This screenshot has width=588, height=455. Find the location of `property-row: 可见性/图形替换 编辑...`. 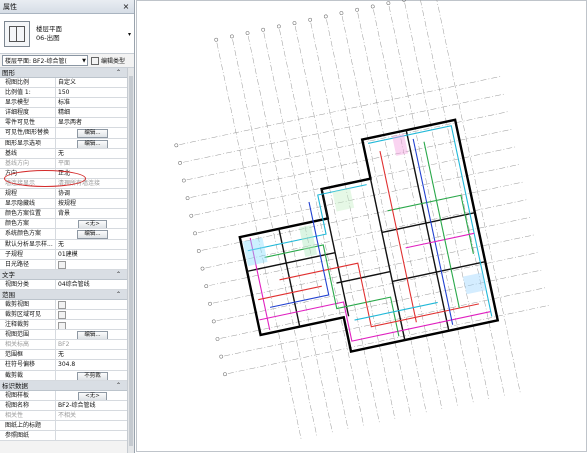

property-row: 可见性/图形替换 编辑... is located at coordinates (63, 133).